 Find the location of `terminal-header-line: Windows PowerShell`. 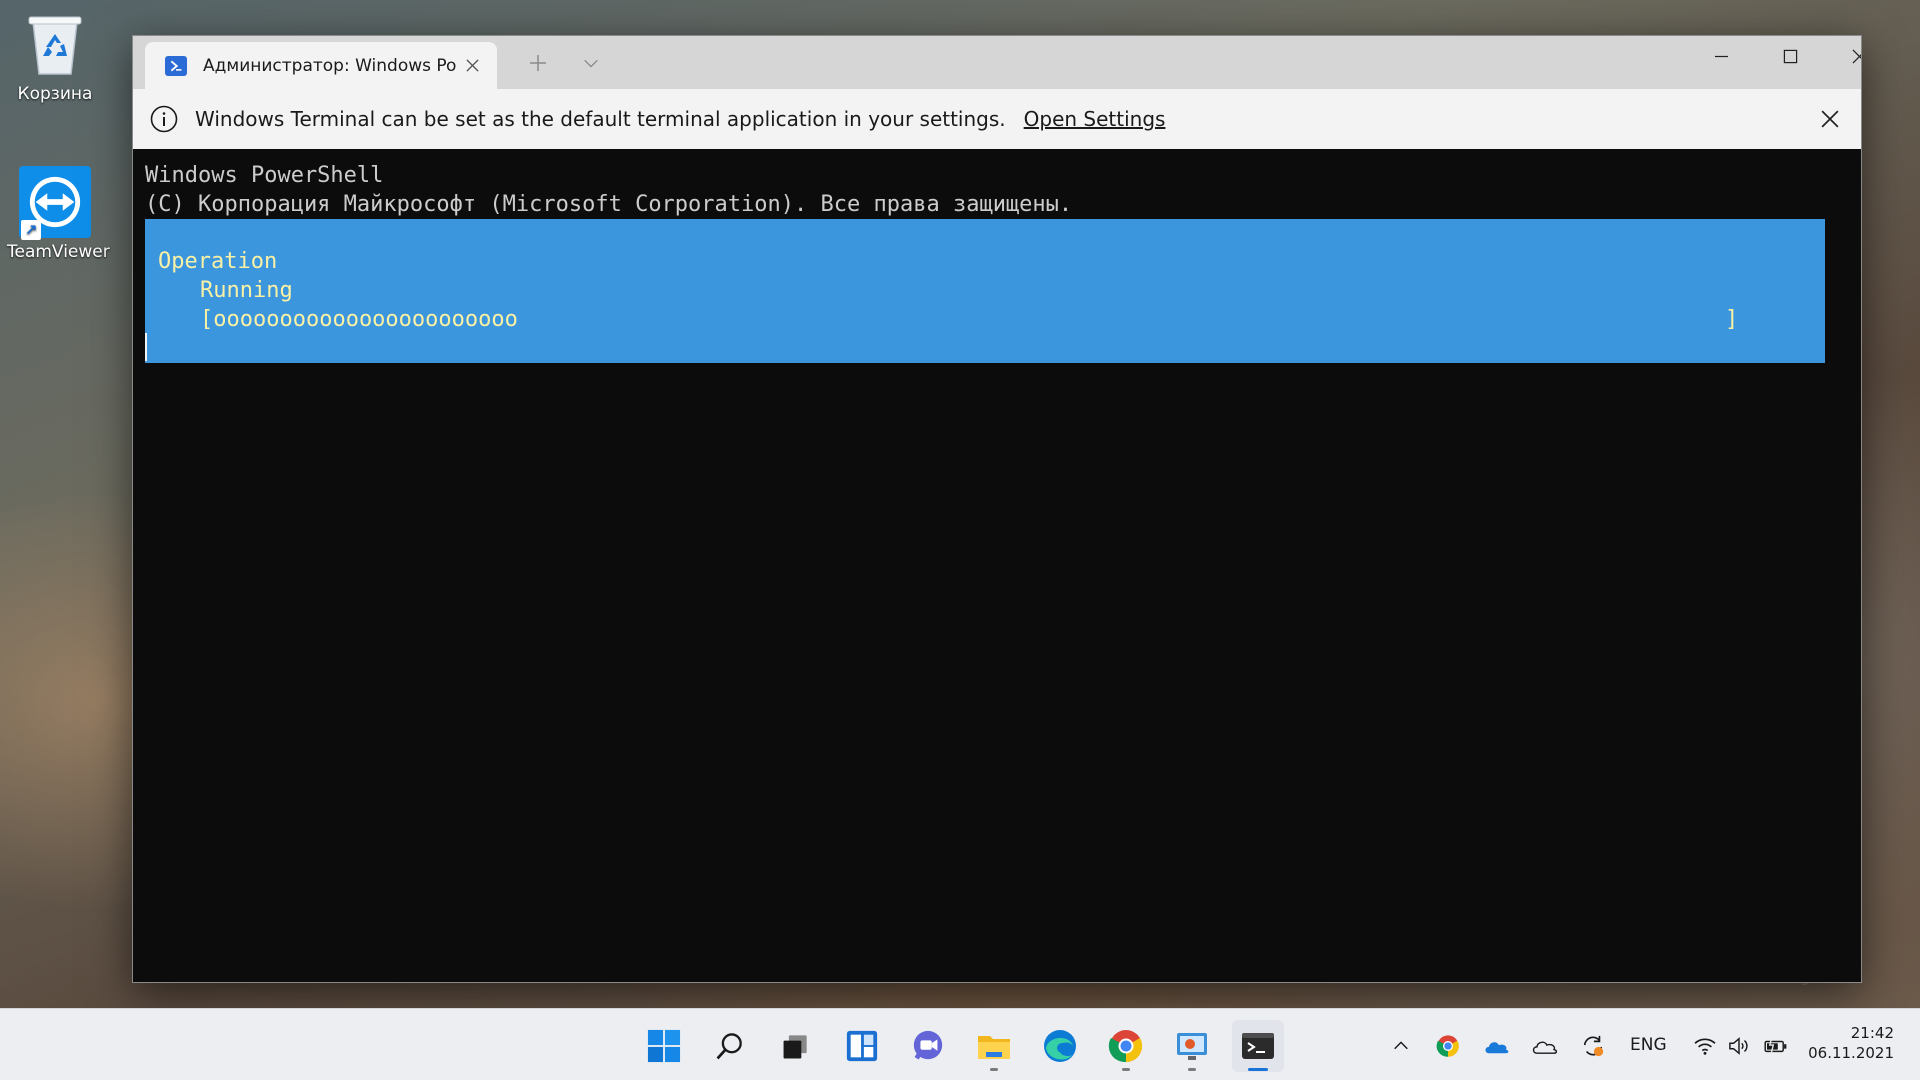

terminal-header-line: Windows PowerShell is located at coordinates (264, 175).